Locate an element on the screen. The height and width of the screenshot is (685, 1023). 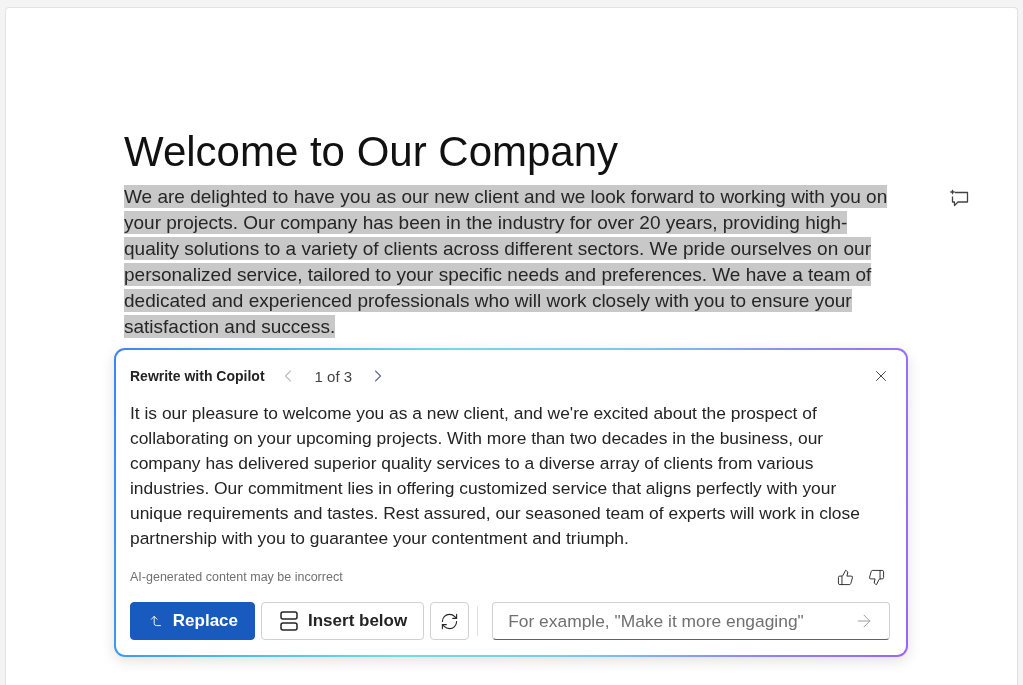
stacked-rows-icon is located at coordinates (289, 621).